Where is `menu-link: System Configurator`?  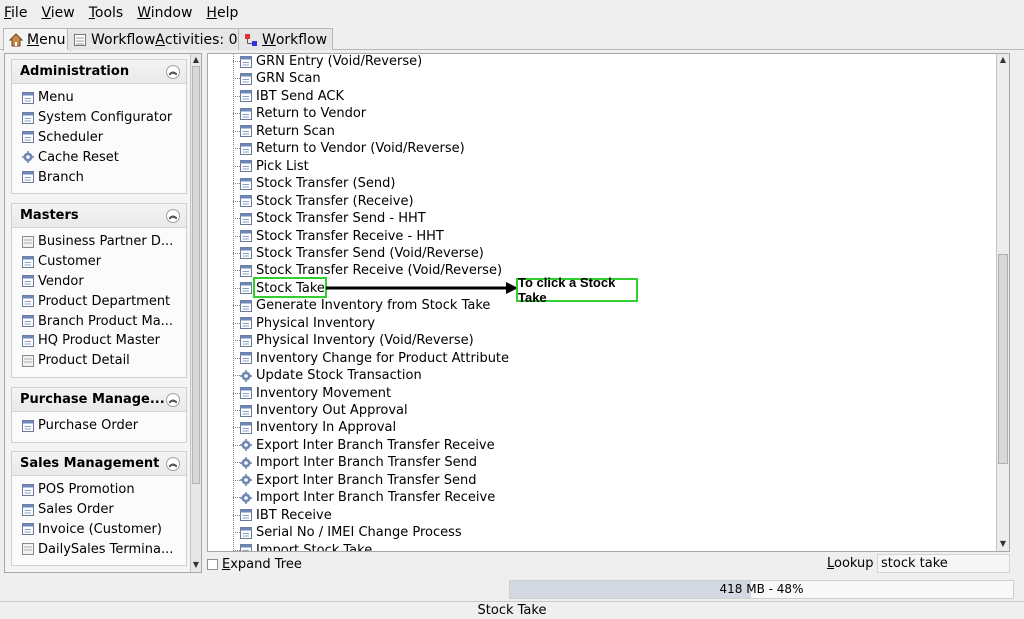
menu-link: System Configurator is located at coordinates (99, 118).